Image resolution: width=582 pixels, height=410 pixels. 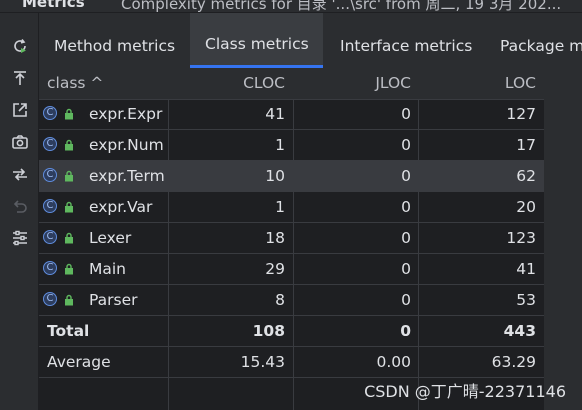 I want to click on tab-method-metrics: Method metrics, so click(x=114, y=40).